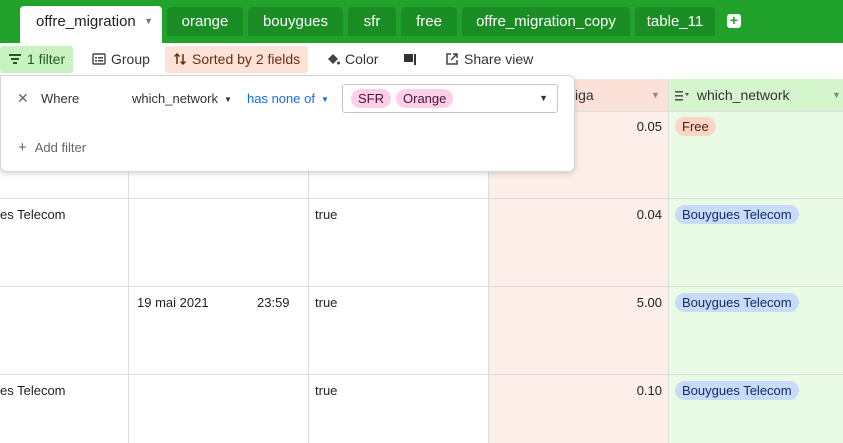 The height and width of the screenshot is (443, 843). I want to click on row-height-button, so click(410, 59).